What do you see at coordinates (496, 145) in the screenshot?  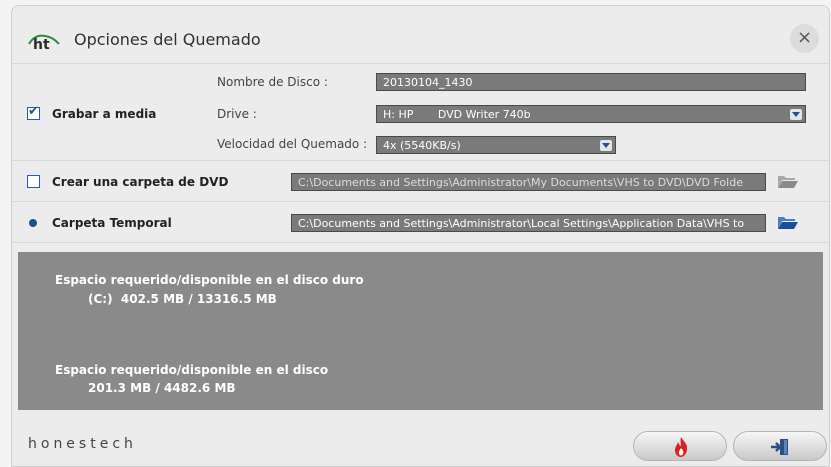 I see `speed-select: 4x (5540KB/s)` at bounding box center [496, 145].